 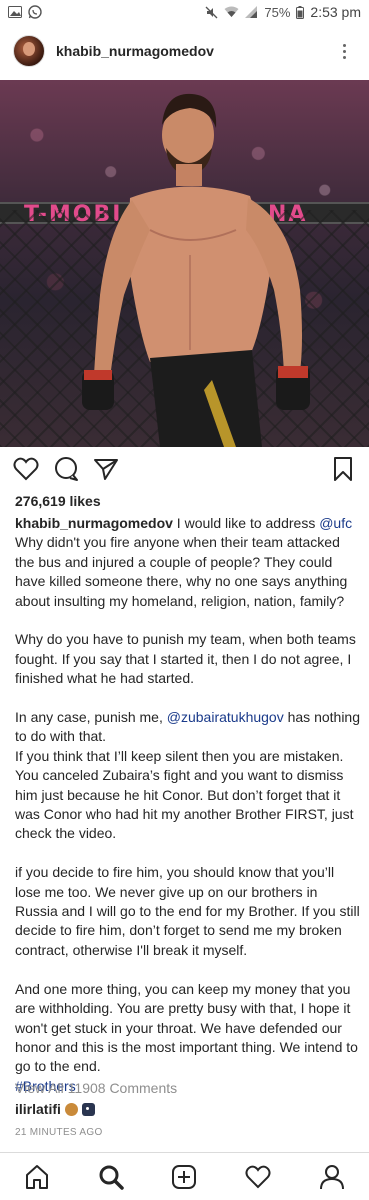 What do you see at coordinates (91, 717) in the screenshot?
I see `caption-text: In any case, punish me,` at bounding box center [91, 717].